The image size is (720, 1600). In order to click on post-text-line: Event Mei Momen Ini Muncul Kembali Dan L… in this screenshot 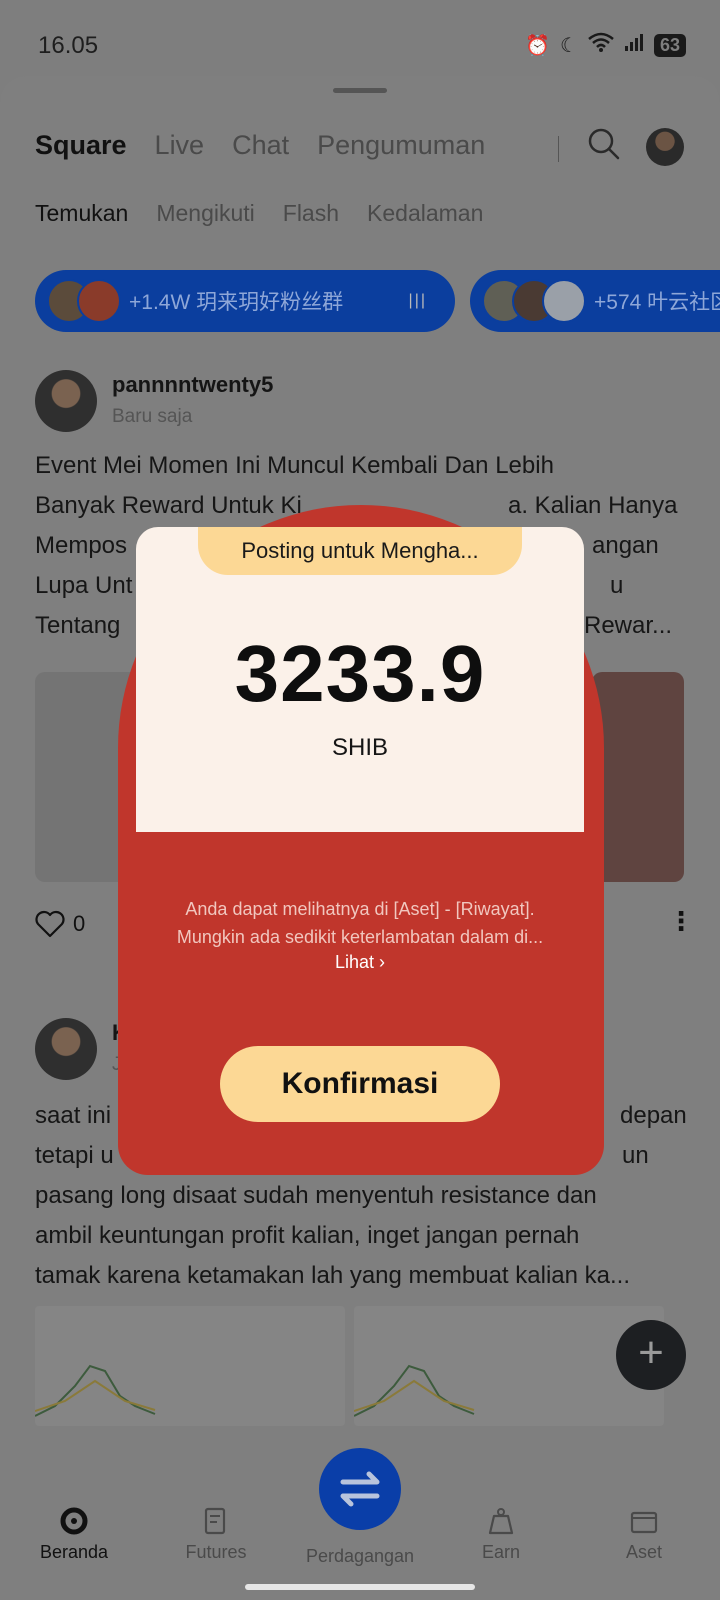, I will do `click(294, 465)`.